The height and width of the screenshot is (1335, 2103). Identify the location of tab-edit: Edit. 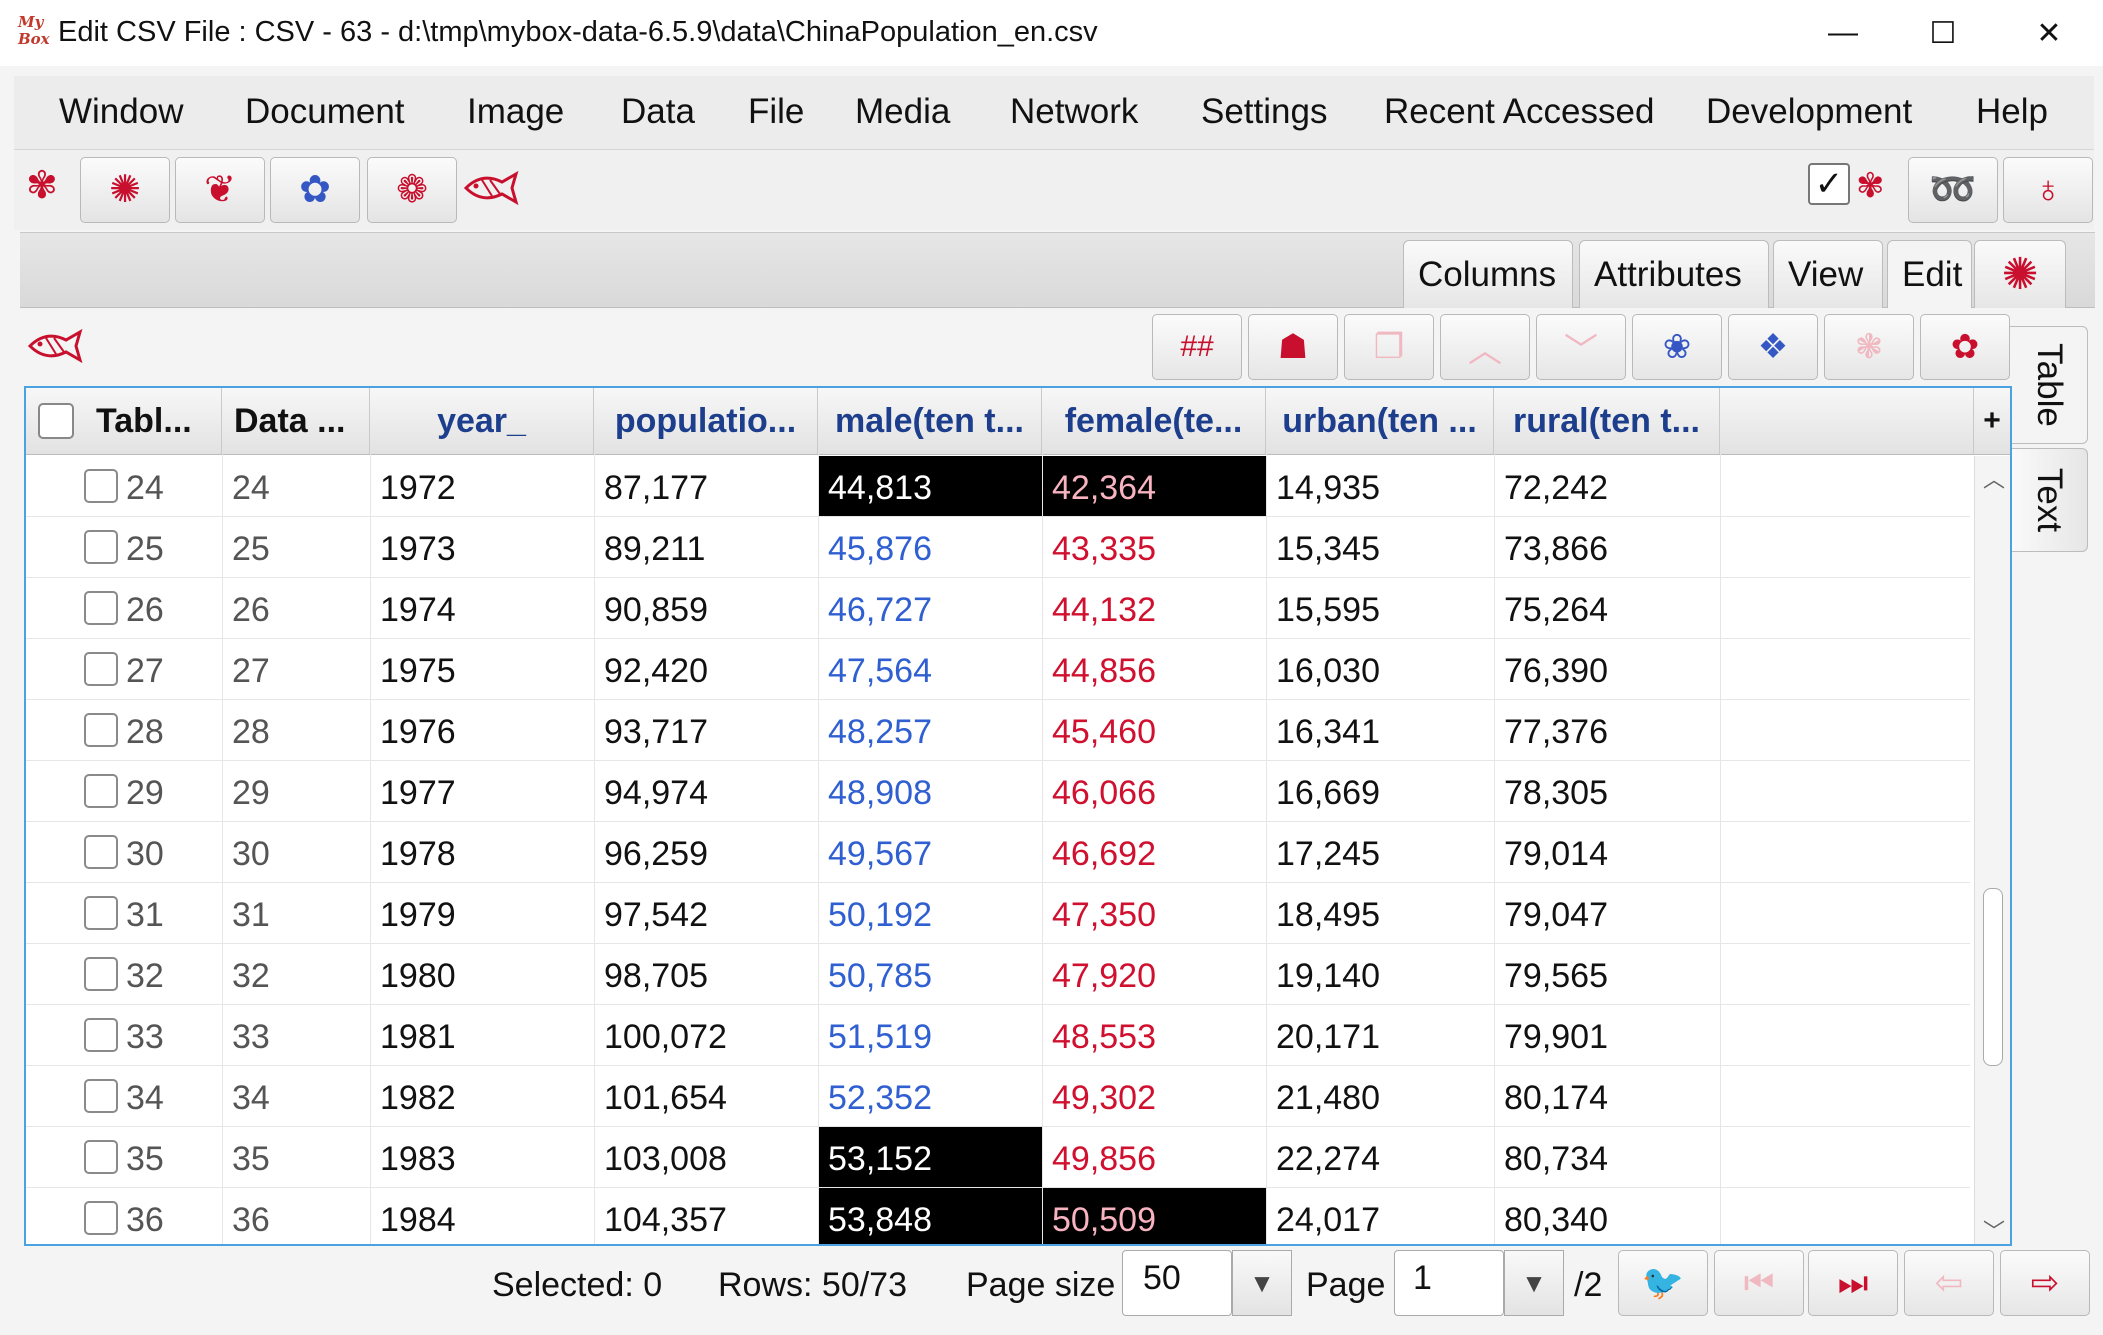
(1929, 274).